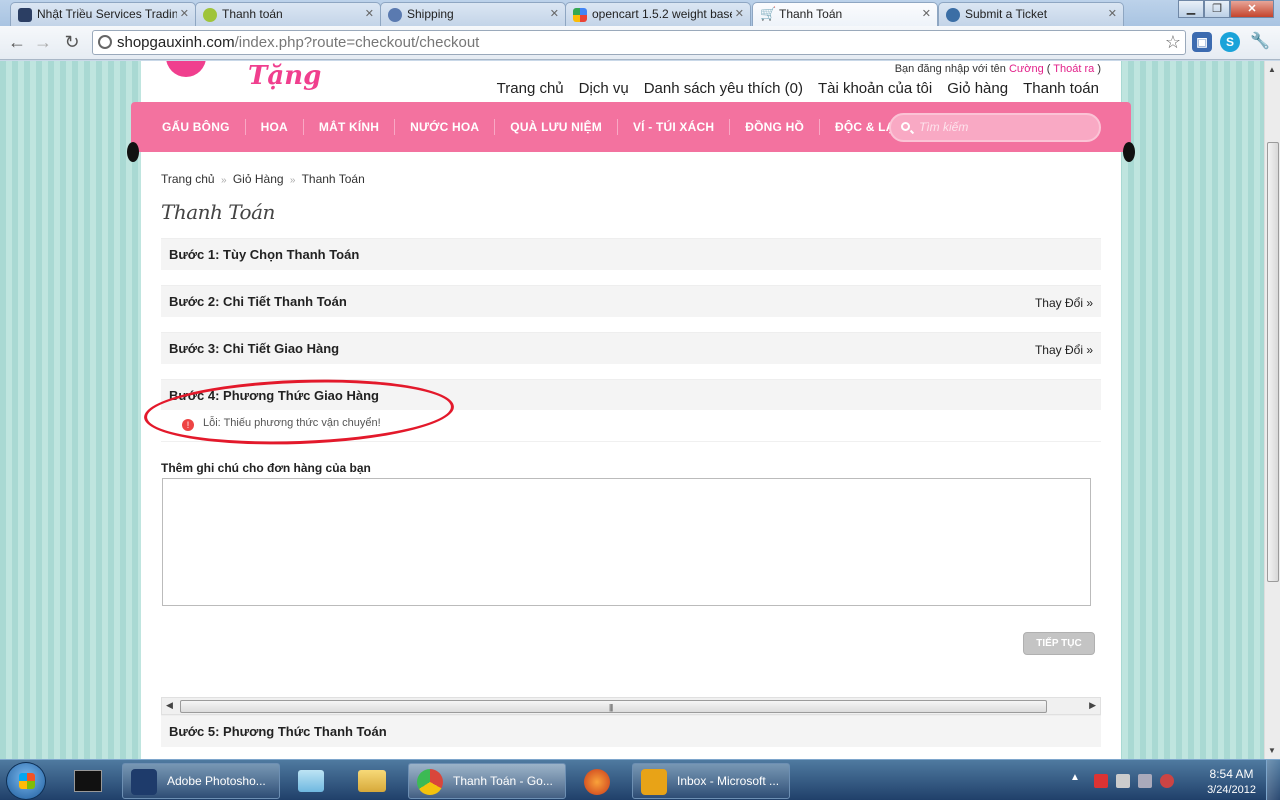 This screenshot has width=1280, height=800. Describe the element at coordinates (613, 706) in the screenshot. I see `scroll-thumb: |||` at that location.